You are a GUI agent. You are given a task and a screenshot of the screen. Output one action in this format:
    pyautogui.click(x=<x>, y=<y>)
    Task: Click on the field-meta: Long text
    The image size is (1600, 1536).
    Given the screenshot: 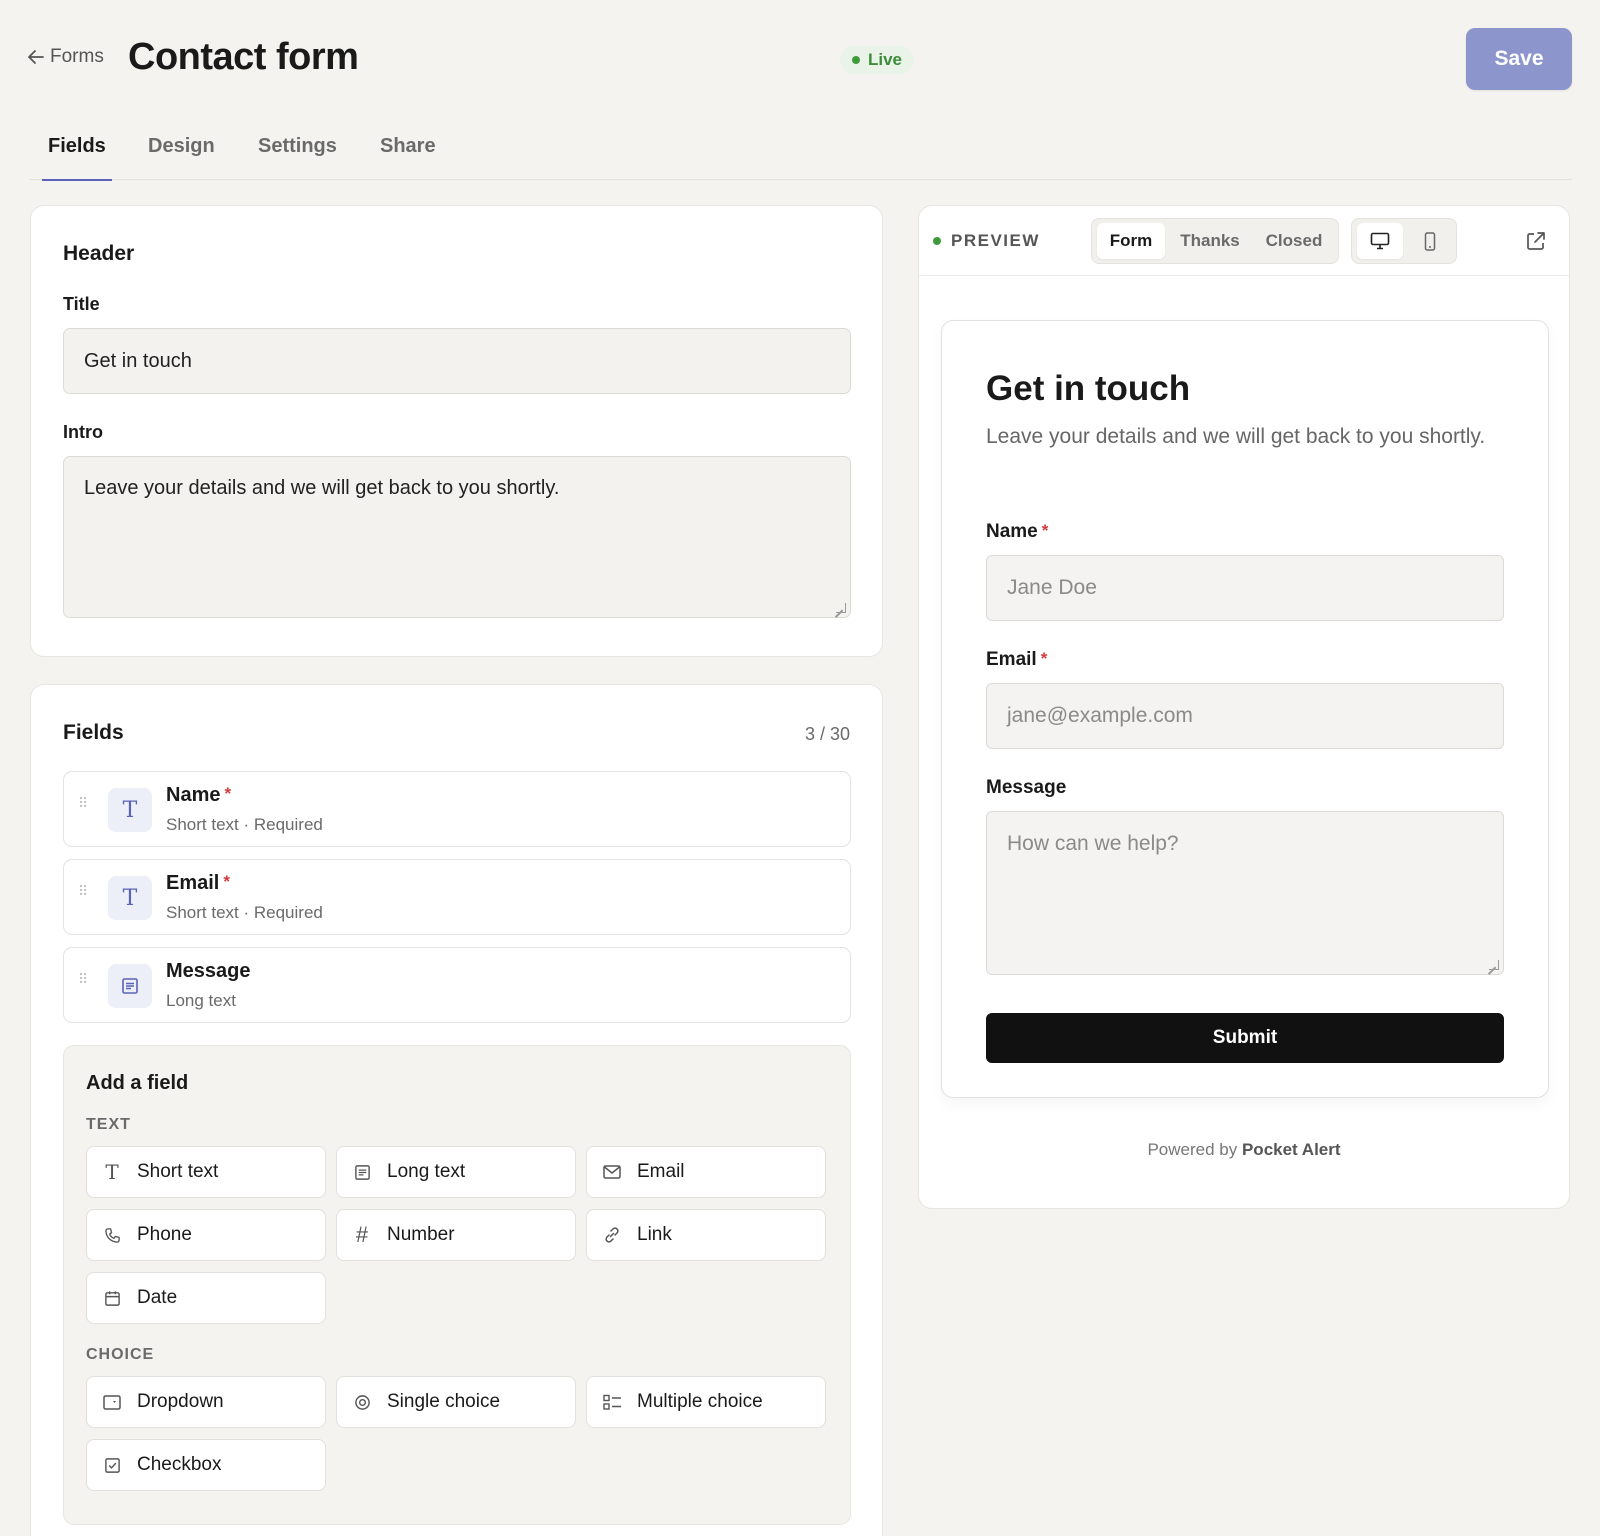 What is the action you would take?
    pyautogui.click(x=201, y=1000)
    